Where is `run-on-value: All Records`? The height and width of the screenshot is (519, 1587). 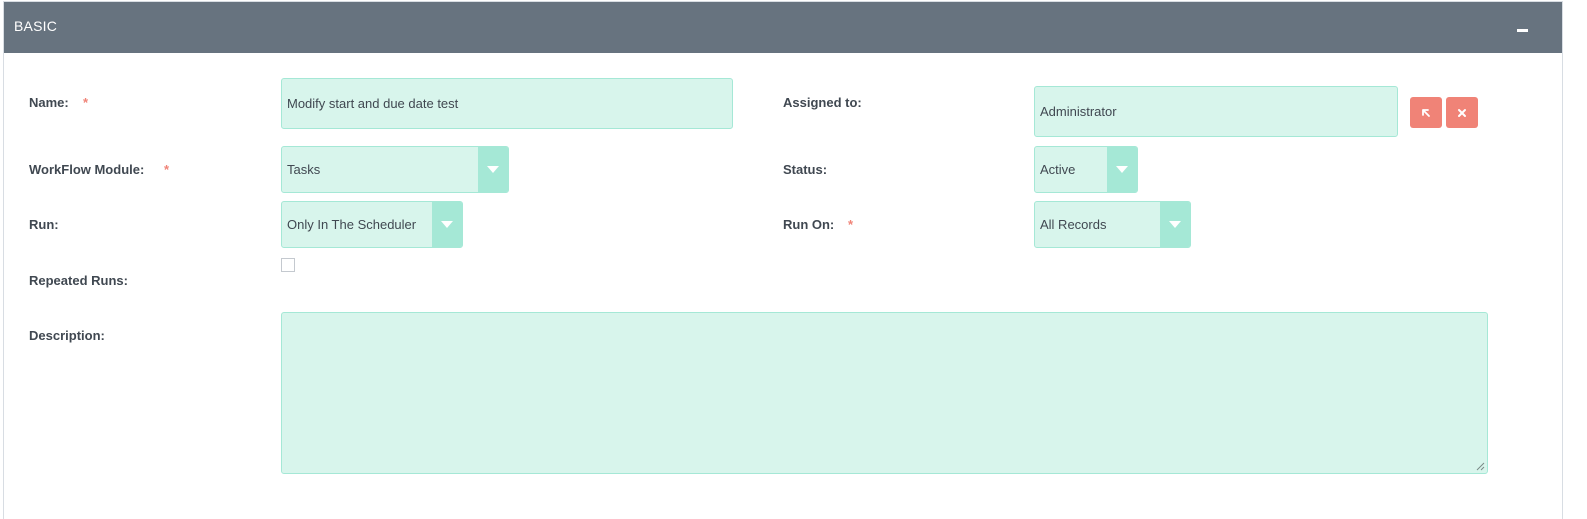 run-on-value: All Records is located at coordinates (1073, 224).